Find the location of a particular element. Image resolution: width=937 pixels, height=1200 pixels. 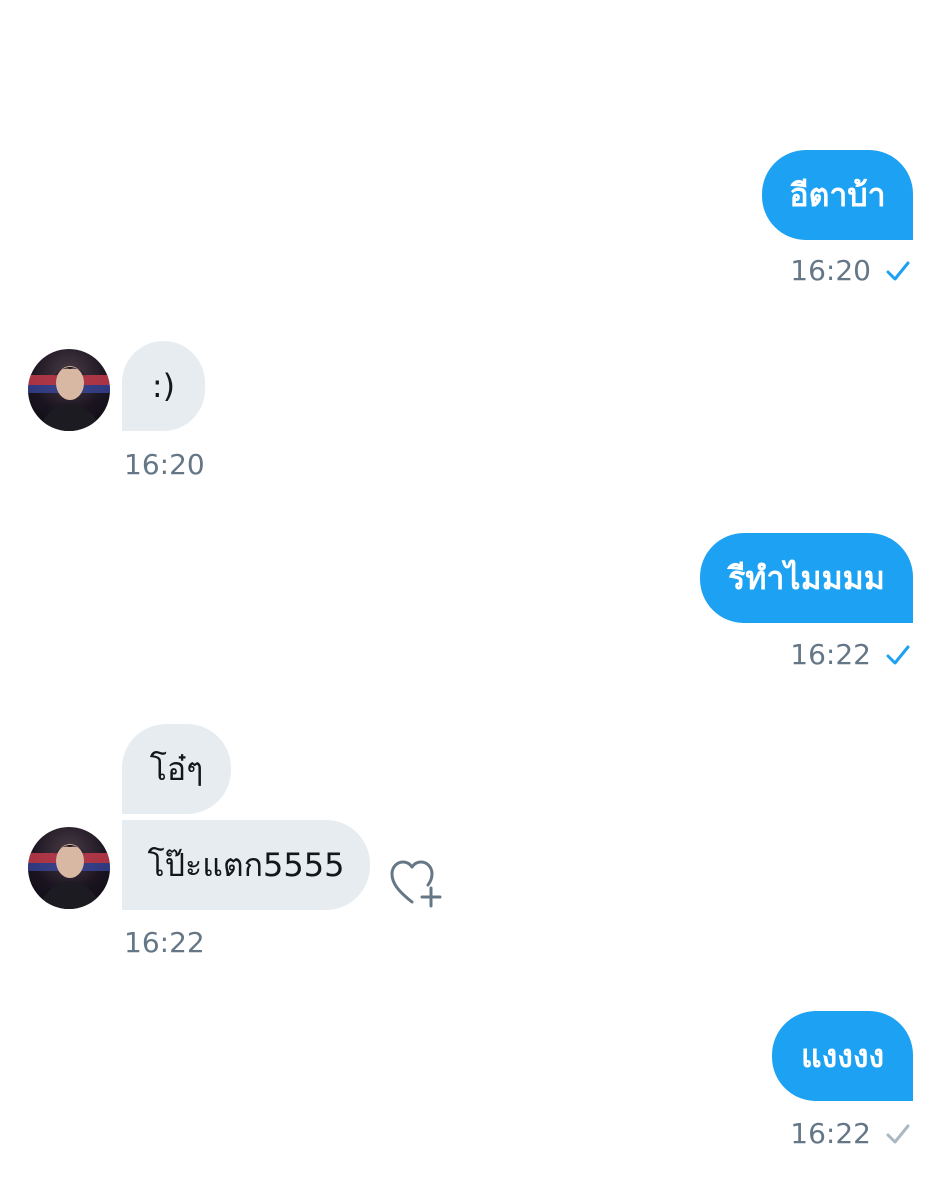

message-text: แงงงง is located at coordinates (842, 1055).